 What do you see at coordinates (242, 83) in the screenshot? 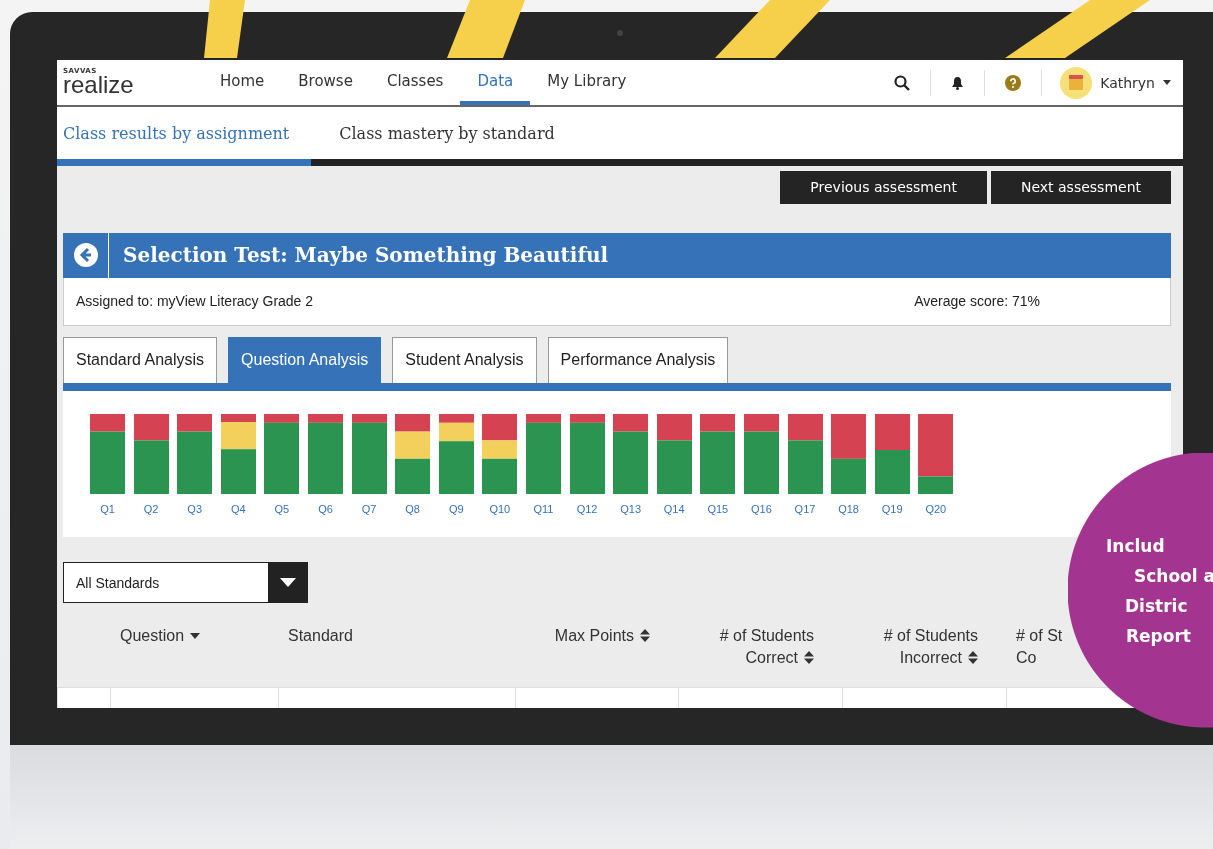
I see `nav-tab: Home` at bounding box center [242, 83].